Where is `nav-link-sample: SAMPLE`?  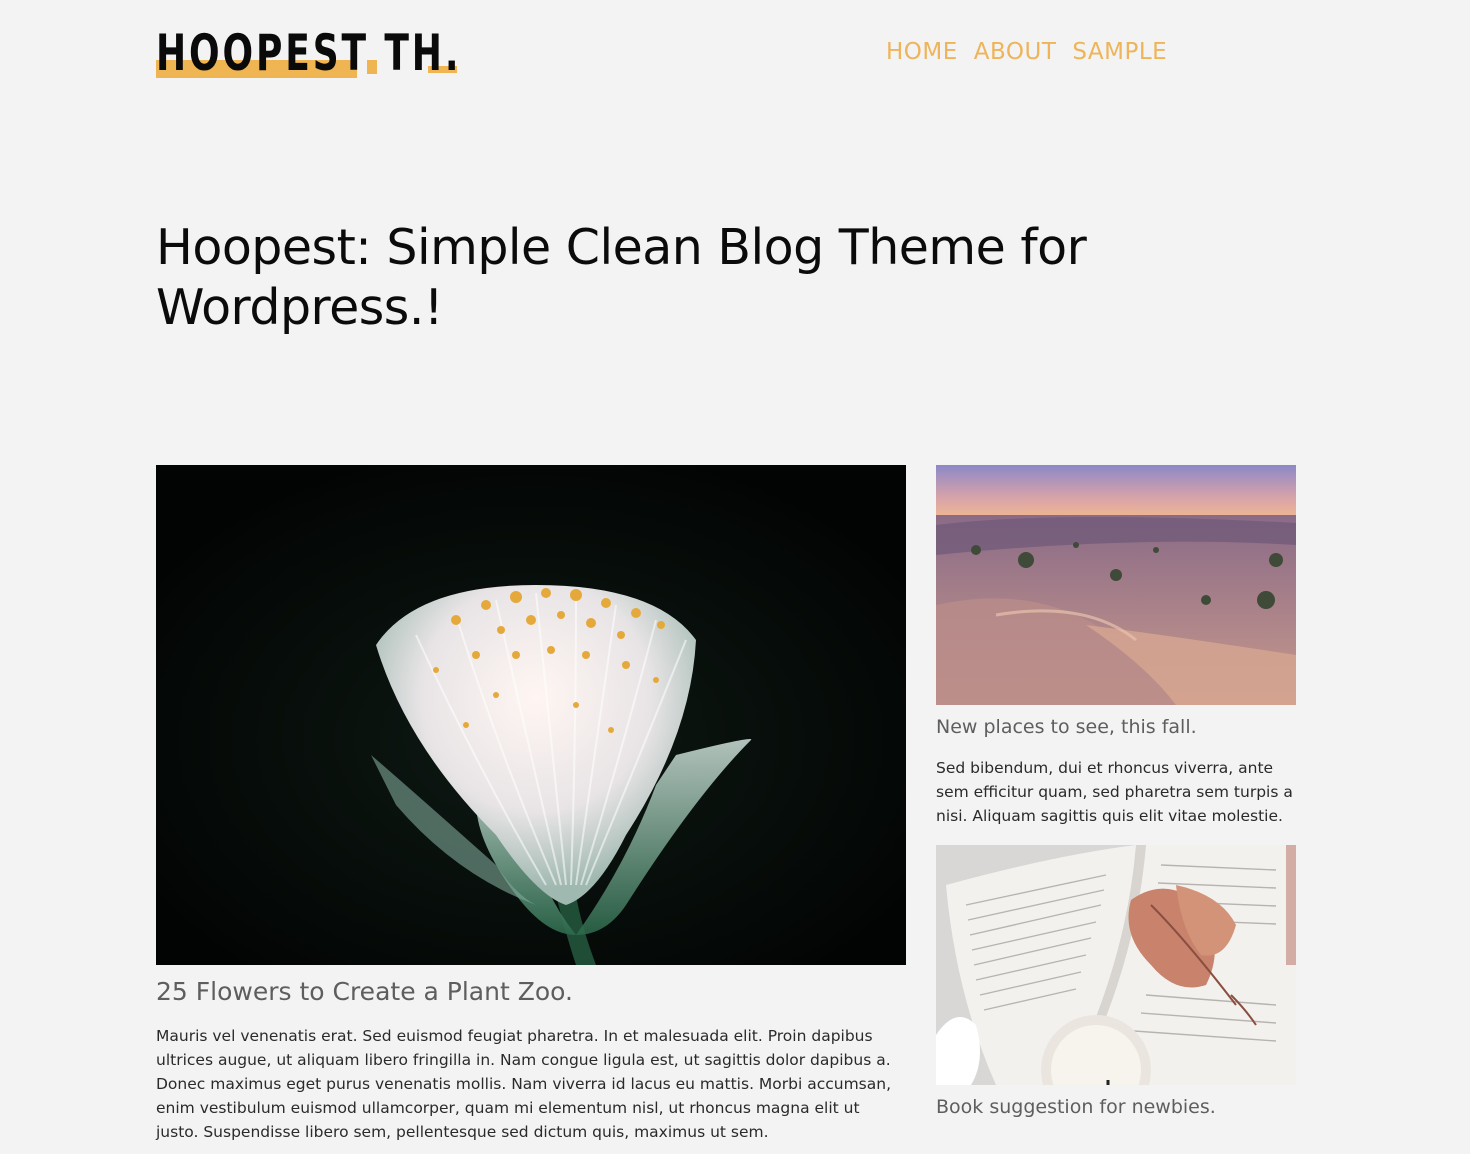
nav-link-sample: SAMPLE is located at coordinates (1119, 52).